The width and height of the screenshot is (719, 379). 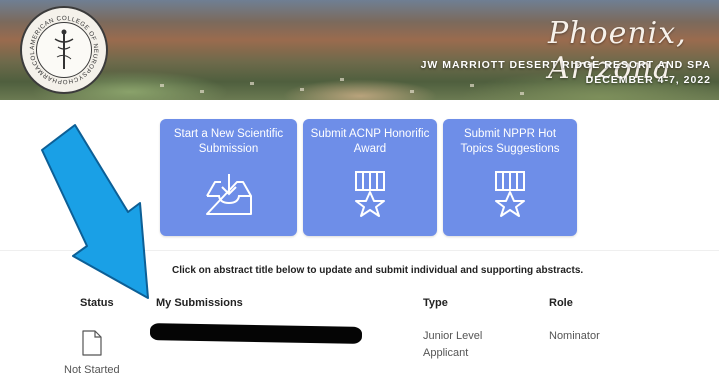 I want to click on submission-title-link, so click(x=256, y=333).